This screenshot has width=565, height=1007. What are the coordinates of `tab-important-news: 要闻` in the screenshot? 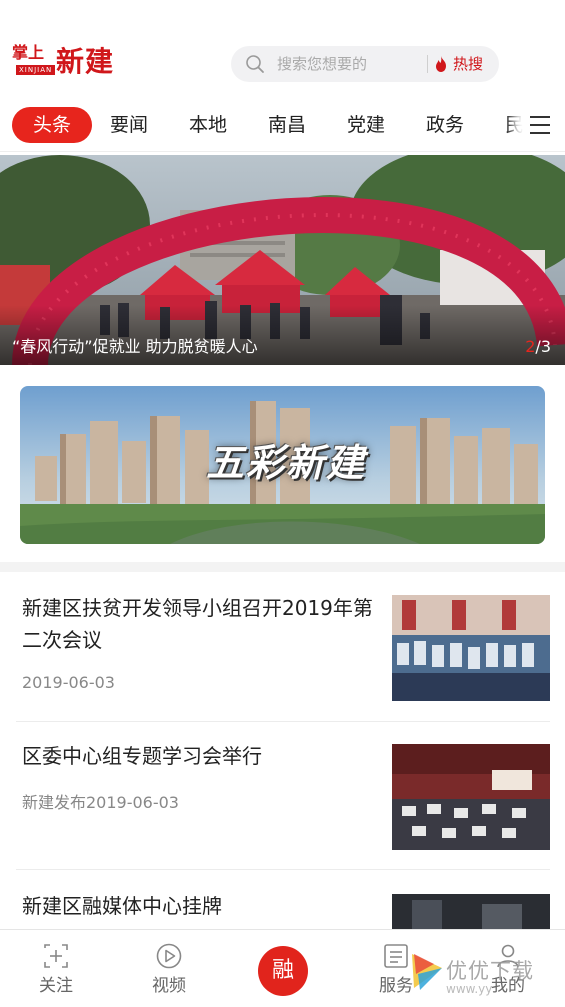 It's located at (129, 125).